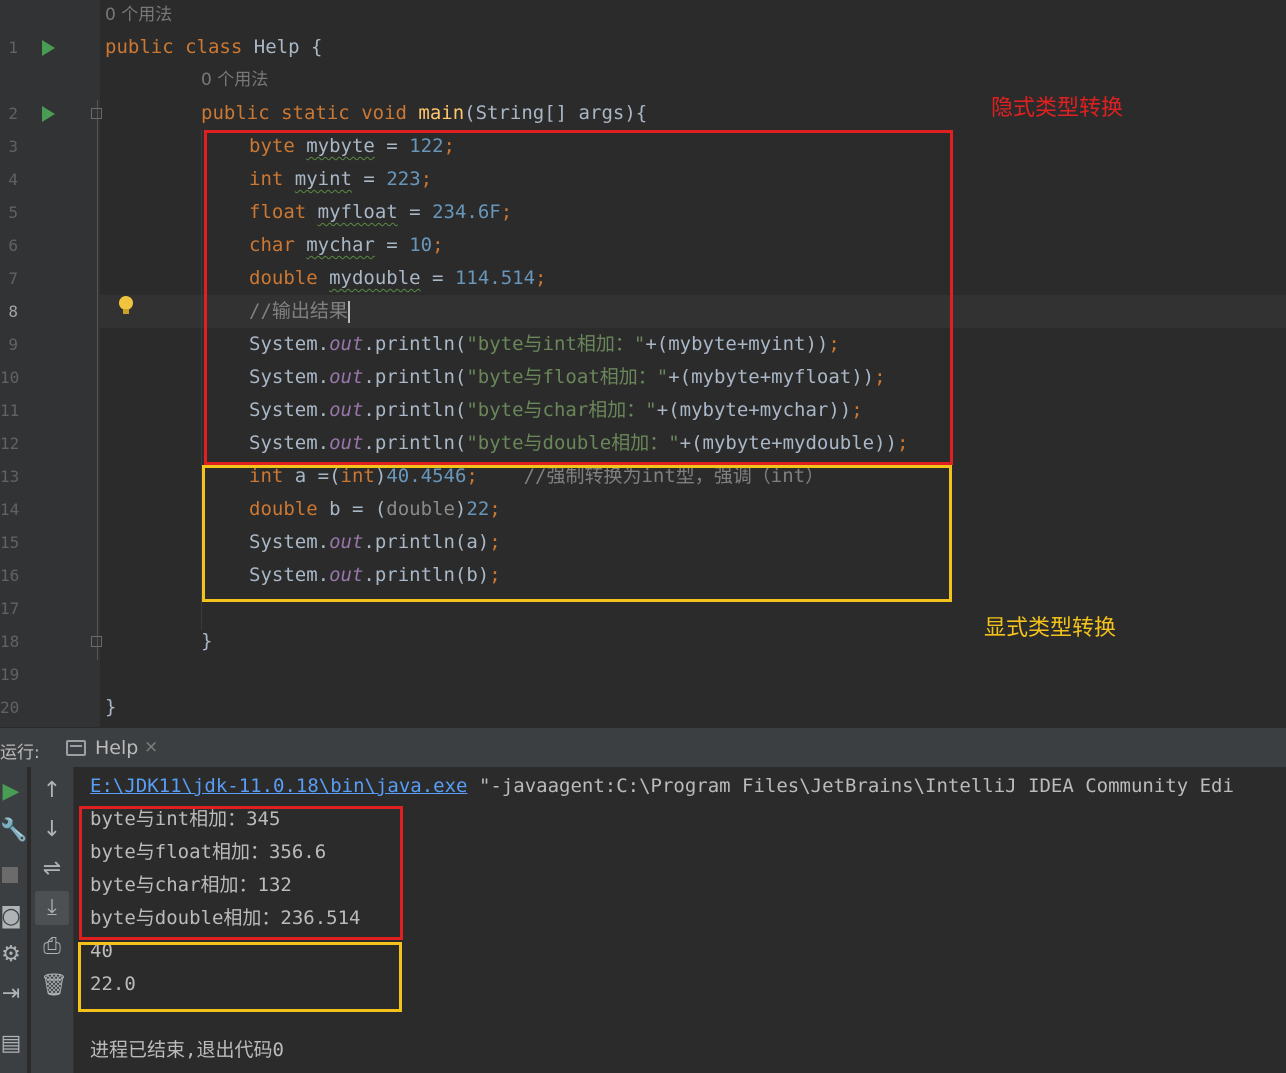 The image size is (1286, 1073). Describe the element at coordinates (11, 792) in the screenshot. I see `play-icon: ▶` at that location.